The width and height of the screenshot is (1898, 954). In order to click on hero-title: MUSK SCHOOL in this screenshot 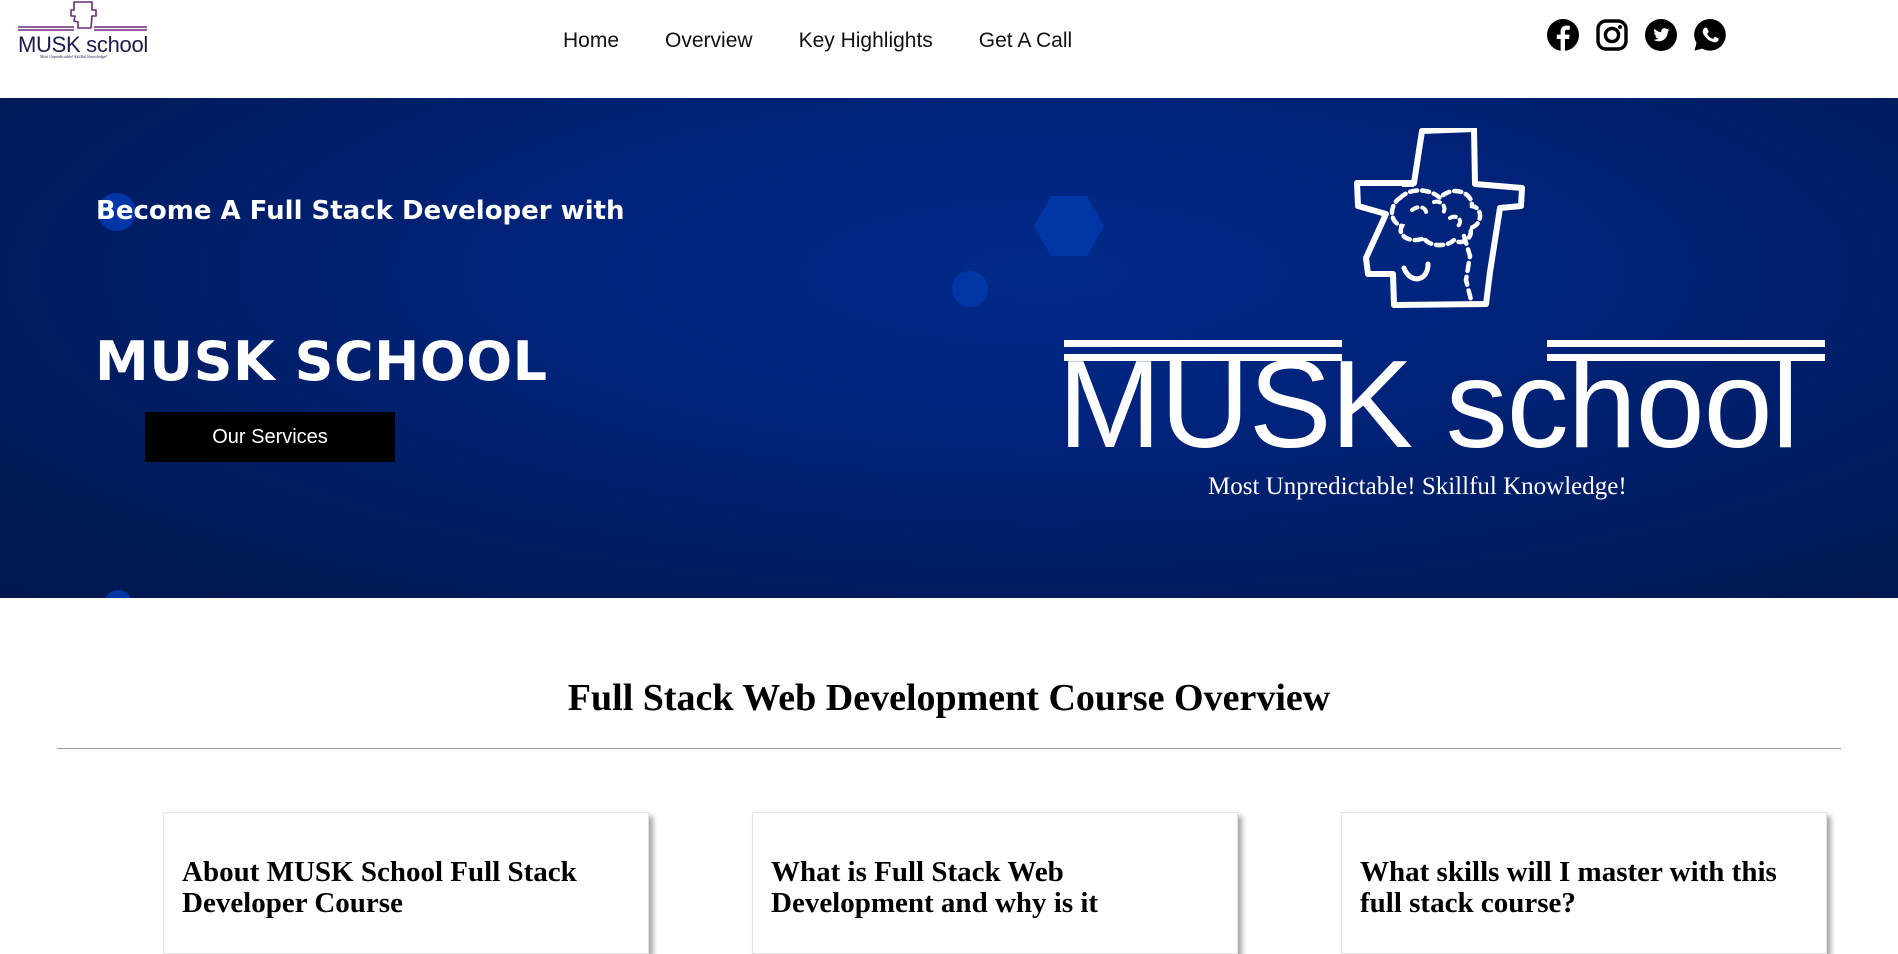, I will do `click(321, 361)`.